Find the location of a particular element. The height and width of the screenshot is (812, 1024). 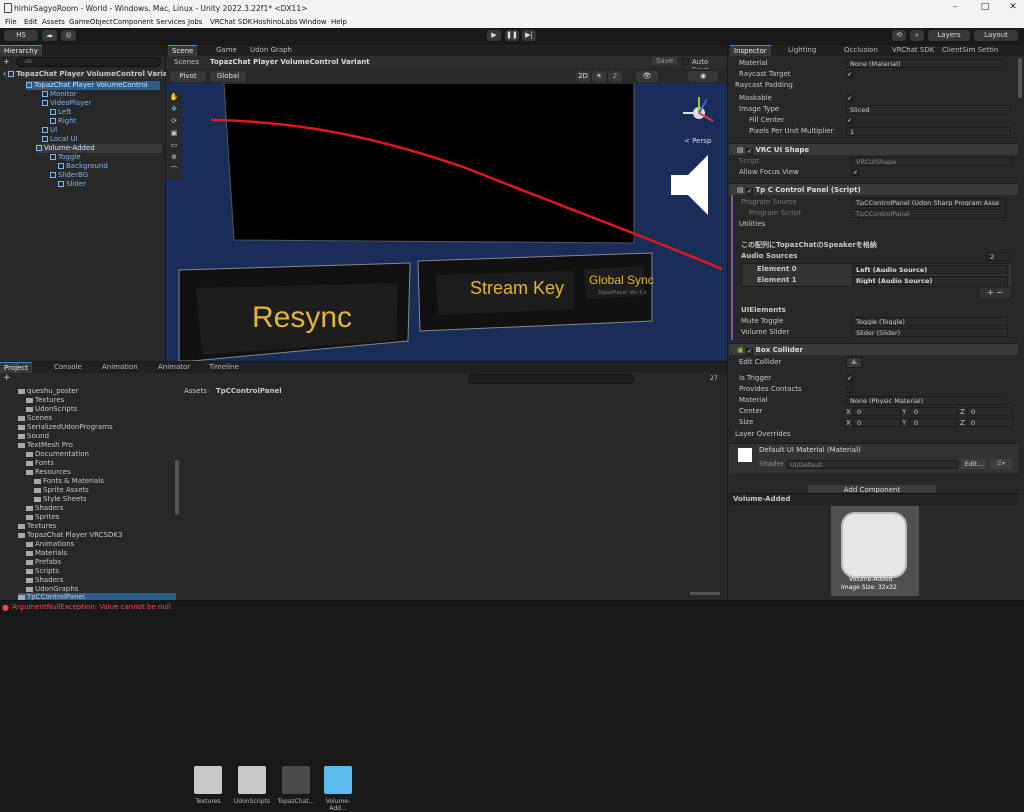

project-breadcrumb-assets: Assets is located at coordinates (195, 391).